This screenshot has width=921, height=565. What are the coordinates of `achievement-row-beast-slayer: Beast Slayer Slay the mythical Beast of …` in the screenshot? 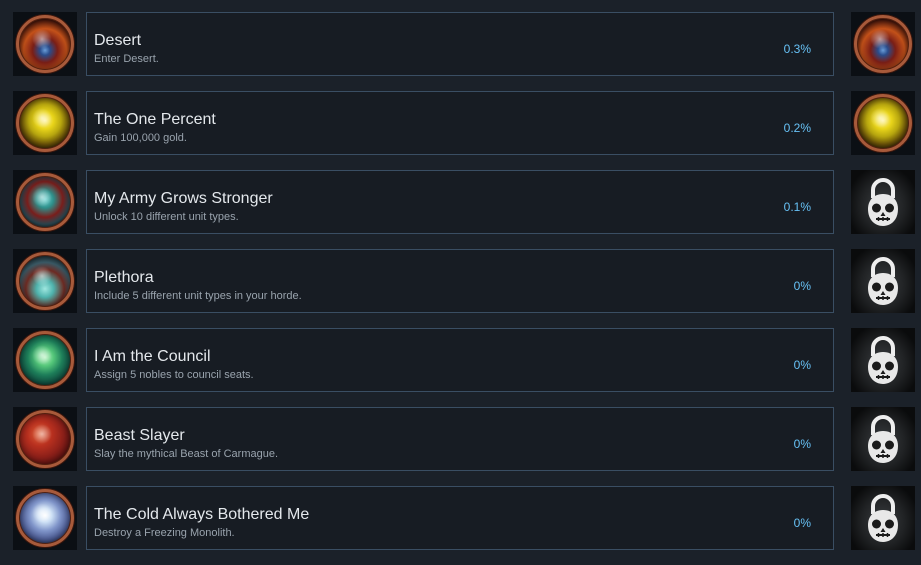 It's located at (460, 446).